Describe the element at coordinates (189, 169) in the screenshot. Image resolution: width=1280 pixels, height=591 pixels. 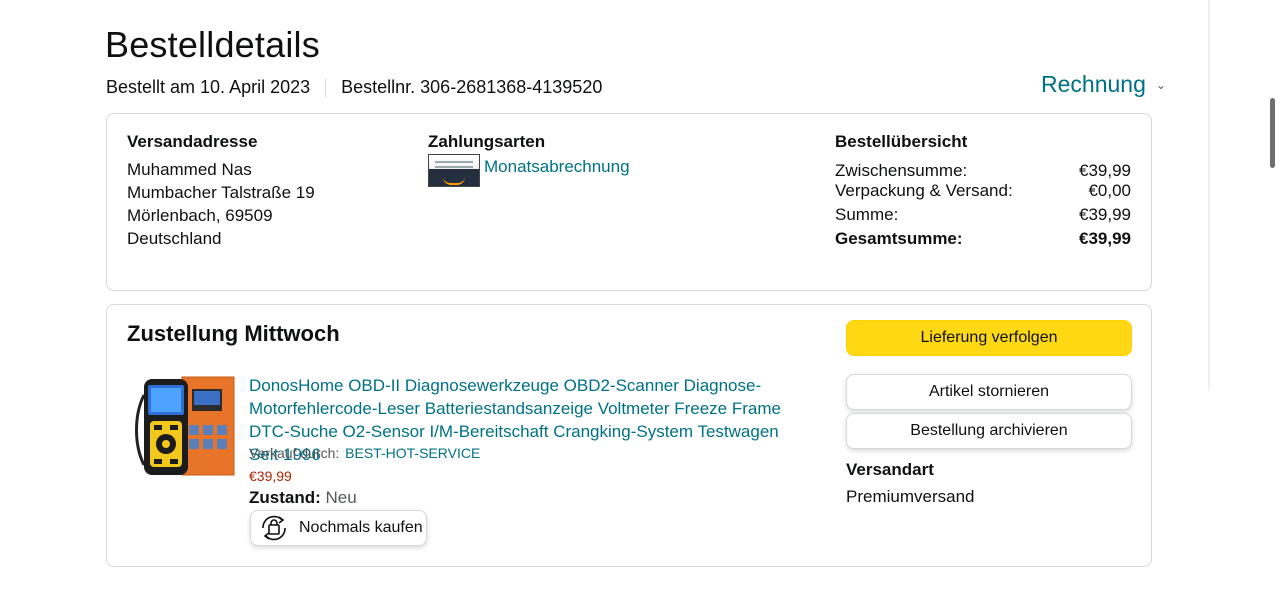
I see `address-name: Muhammed Nas` at that location.